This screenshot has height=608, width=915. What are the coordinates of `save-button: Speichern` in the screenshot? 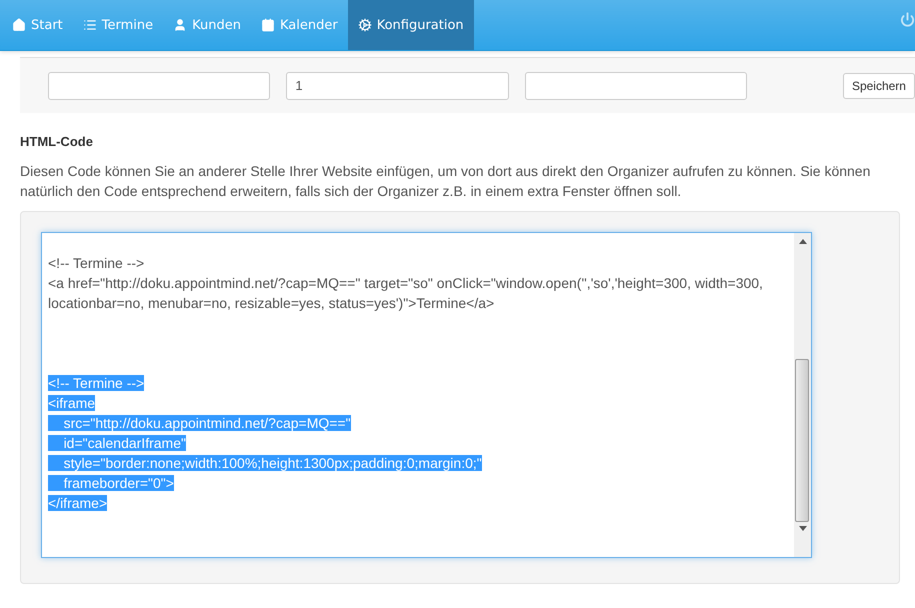 It's located at (878, 85).